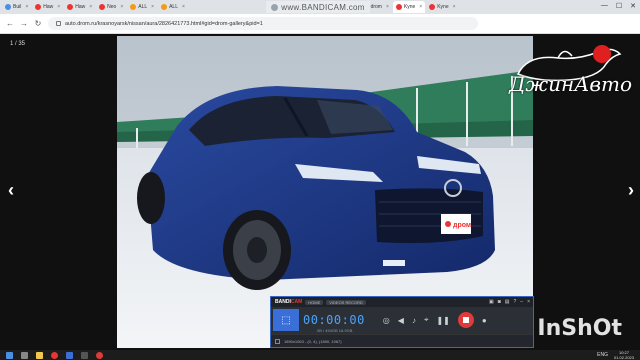 The image size is (640, 360). What do you see at coordinates (604, 6) in the screenshot?
I see `minimize-icon: —` at bounding box center [604, 6].